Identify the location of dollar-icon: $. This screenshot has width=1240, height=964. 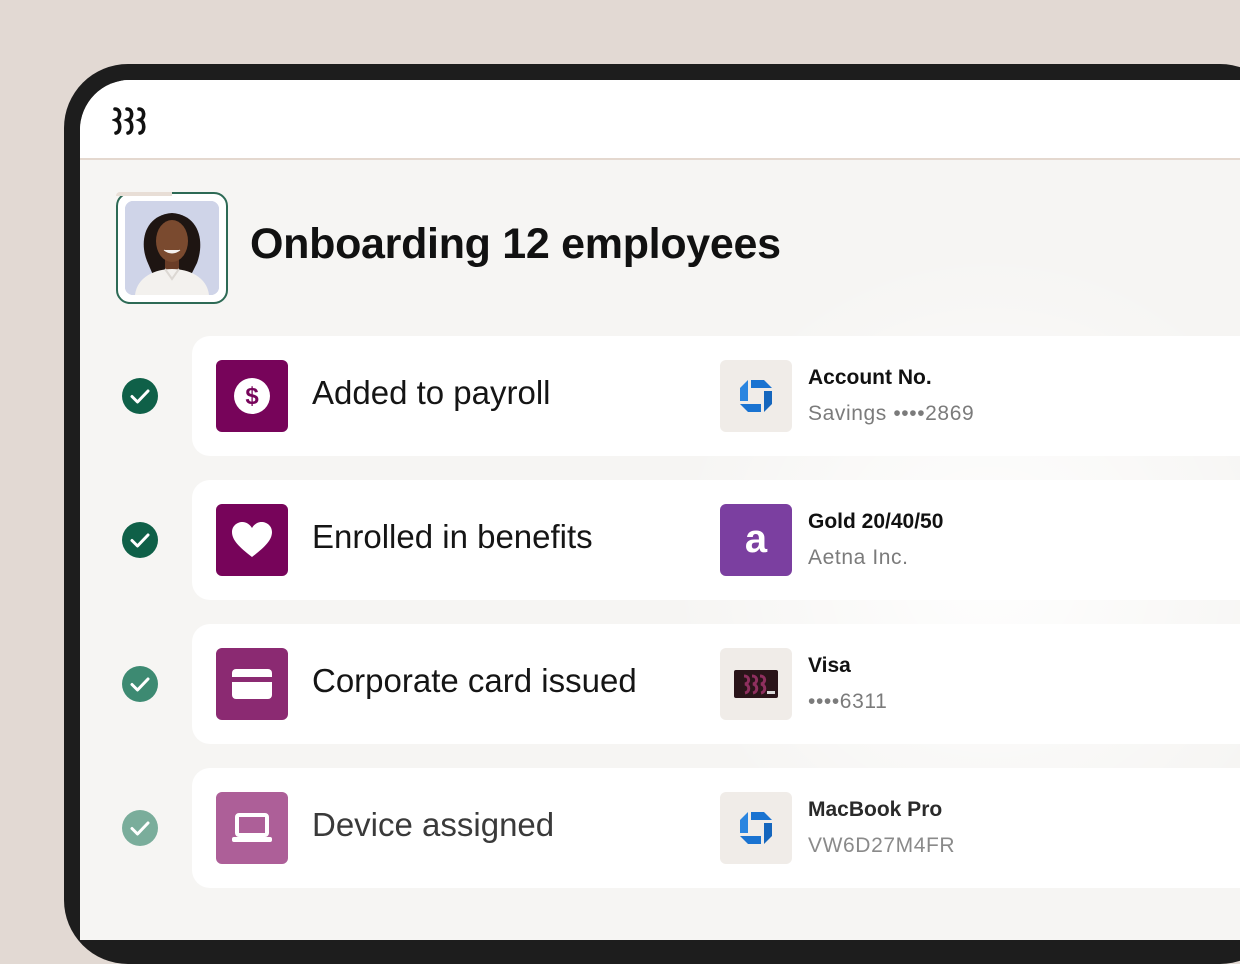
(252, 396).